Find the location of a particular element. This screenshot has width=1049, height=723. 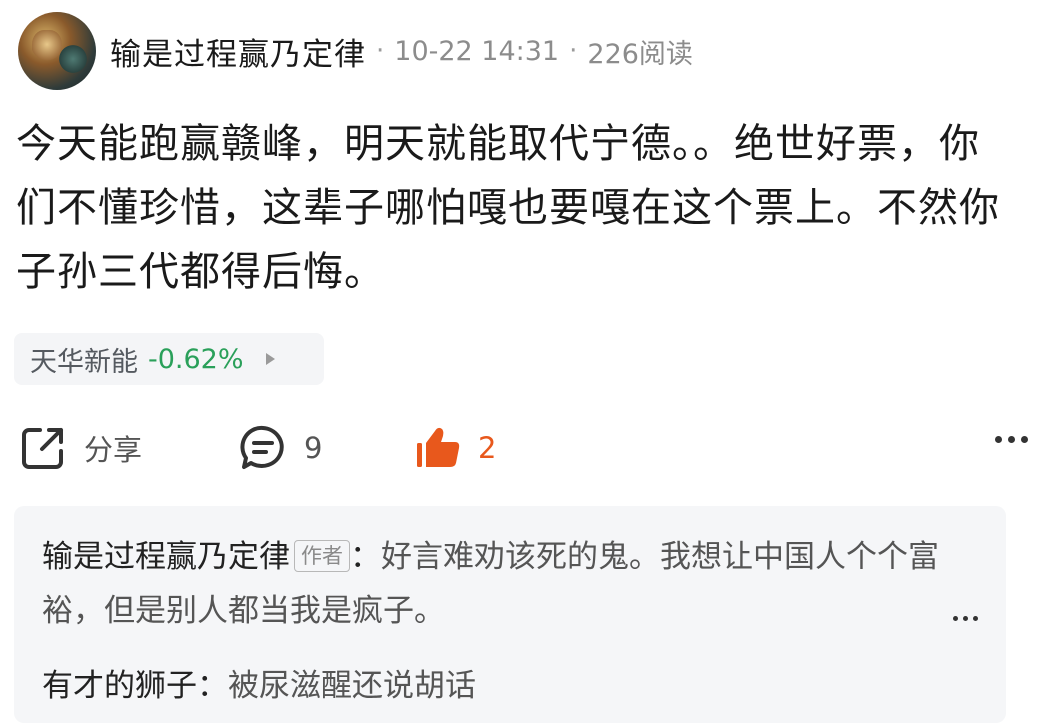

comment-button: 9 is located at coordinates (280, 448).